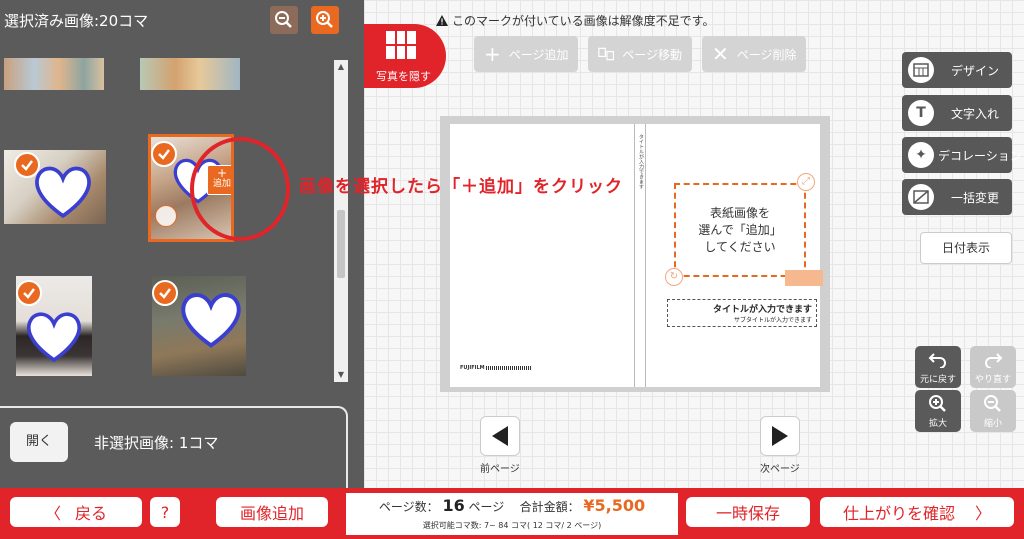 The image size is (1024, 539). I want to click on cover-image-frame: 表紙画像を 選んで「追加」 してください, so click(740, 230).